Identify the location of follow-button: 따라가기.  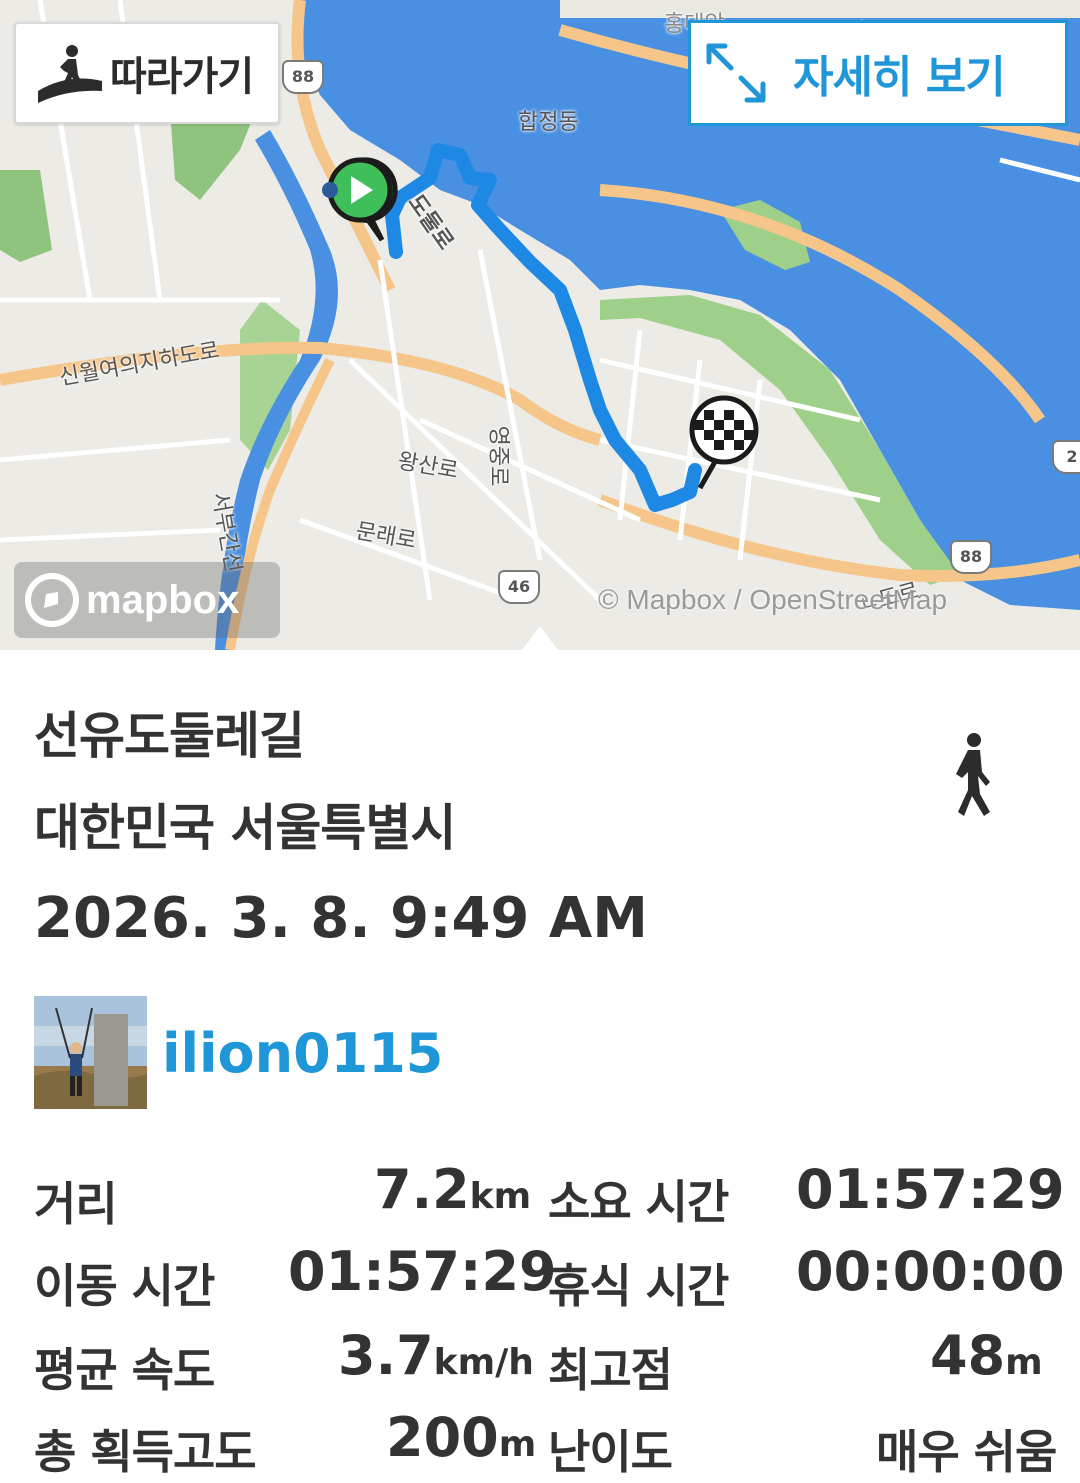
(147, 73).